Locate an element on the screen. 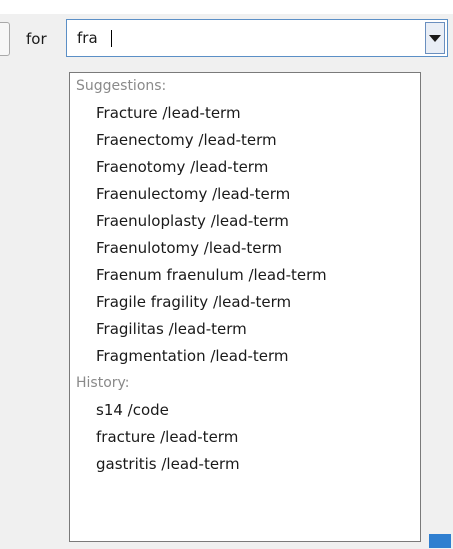  search-combobox is located at coordinates (257, 38).